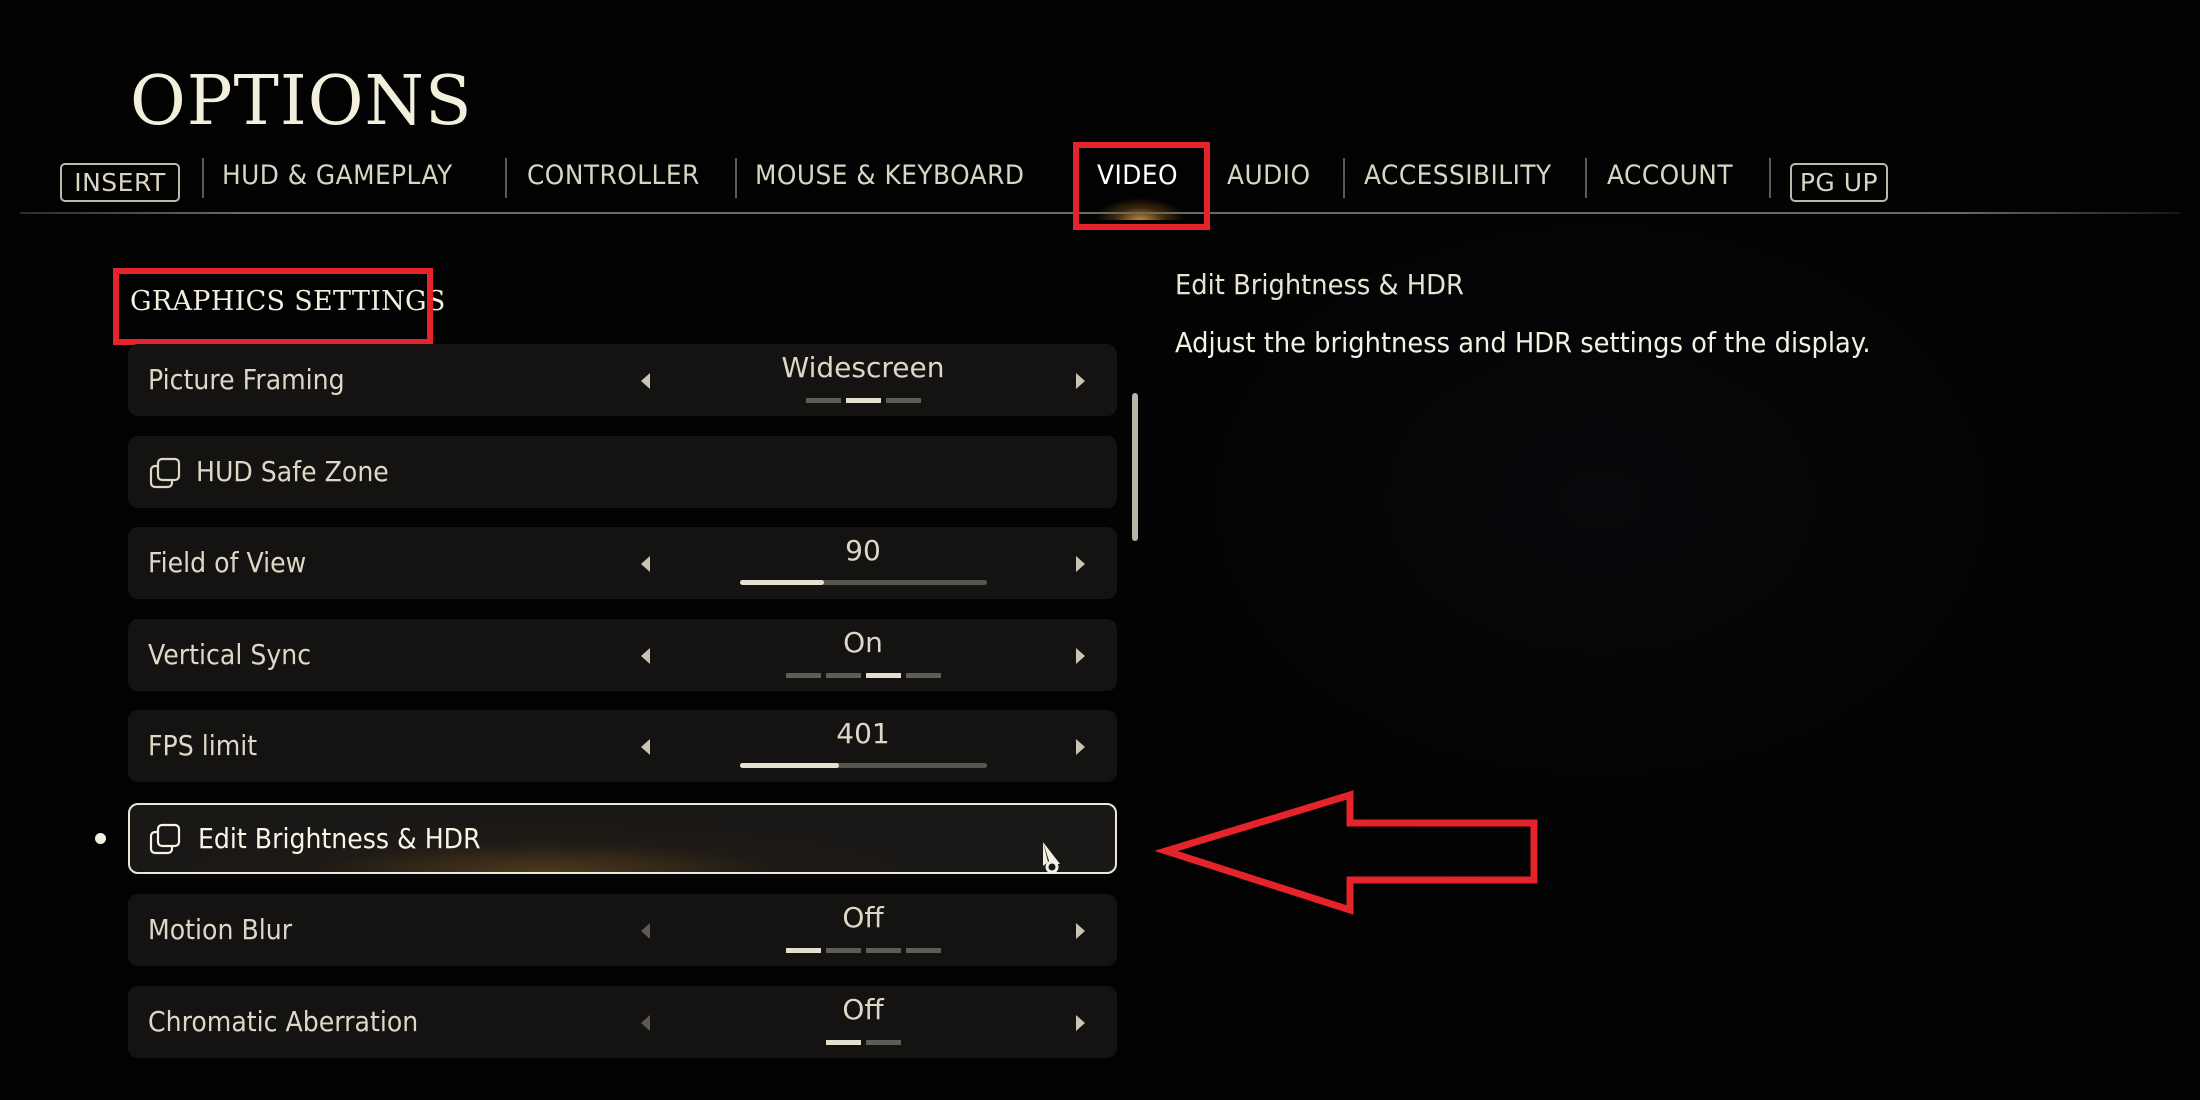  What do you see at coordinates (1141, 186) in the screenshot?
I see `annotation-highlight-video-tab` at bounding box center [1141, 186].